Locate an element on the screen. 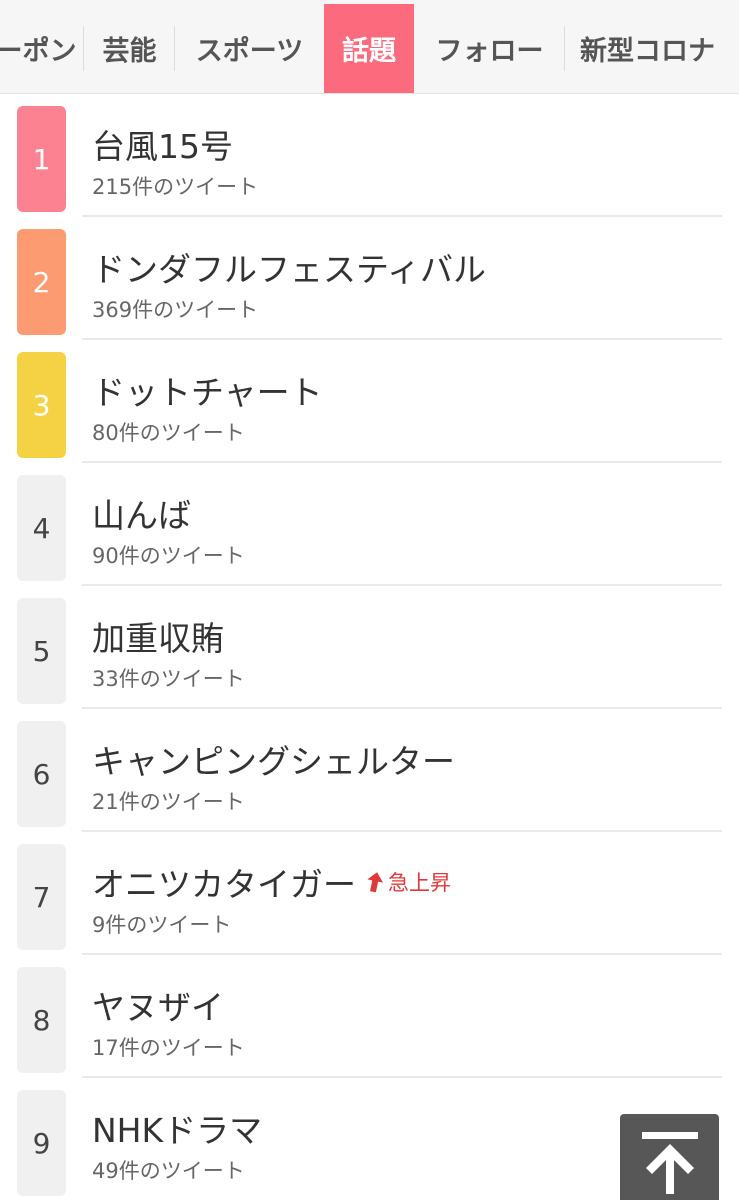 The width and height of the screenshot is (739, 1200). rank-badge: 2 is located at coordinates (41, 282).